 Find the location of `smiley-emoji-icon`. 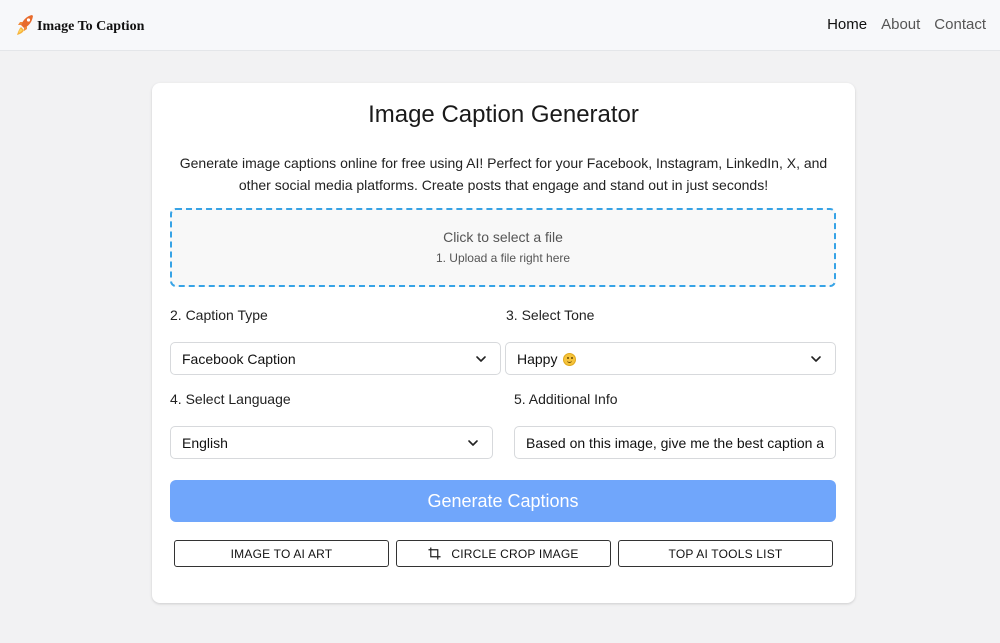

smiley-emoji-icon is located at coordinates (570, 359).